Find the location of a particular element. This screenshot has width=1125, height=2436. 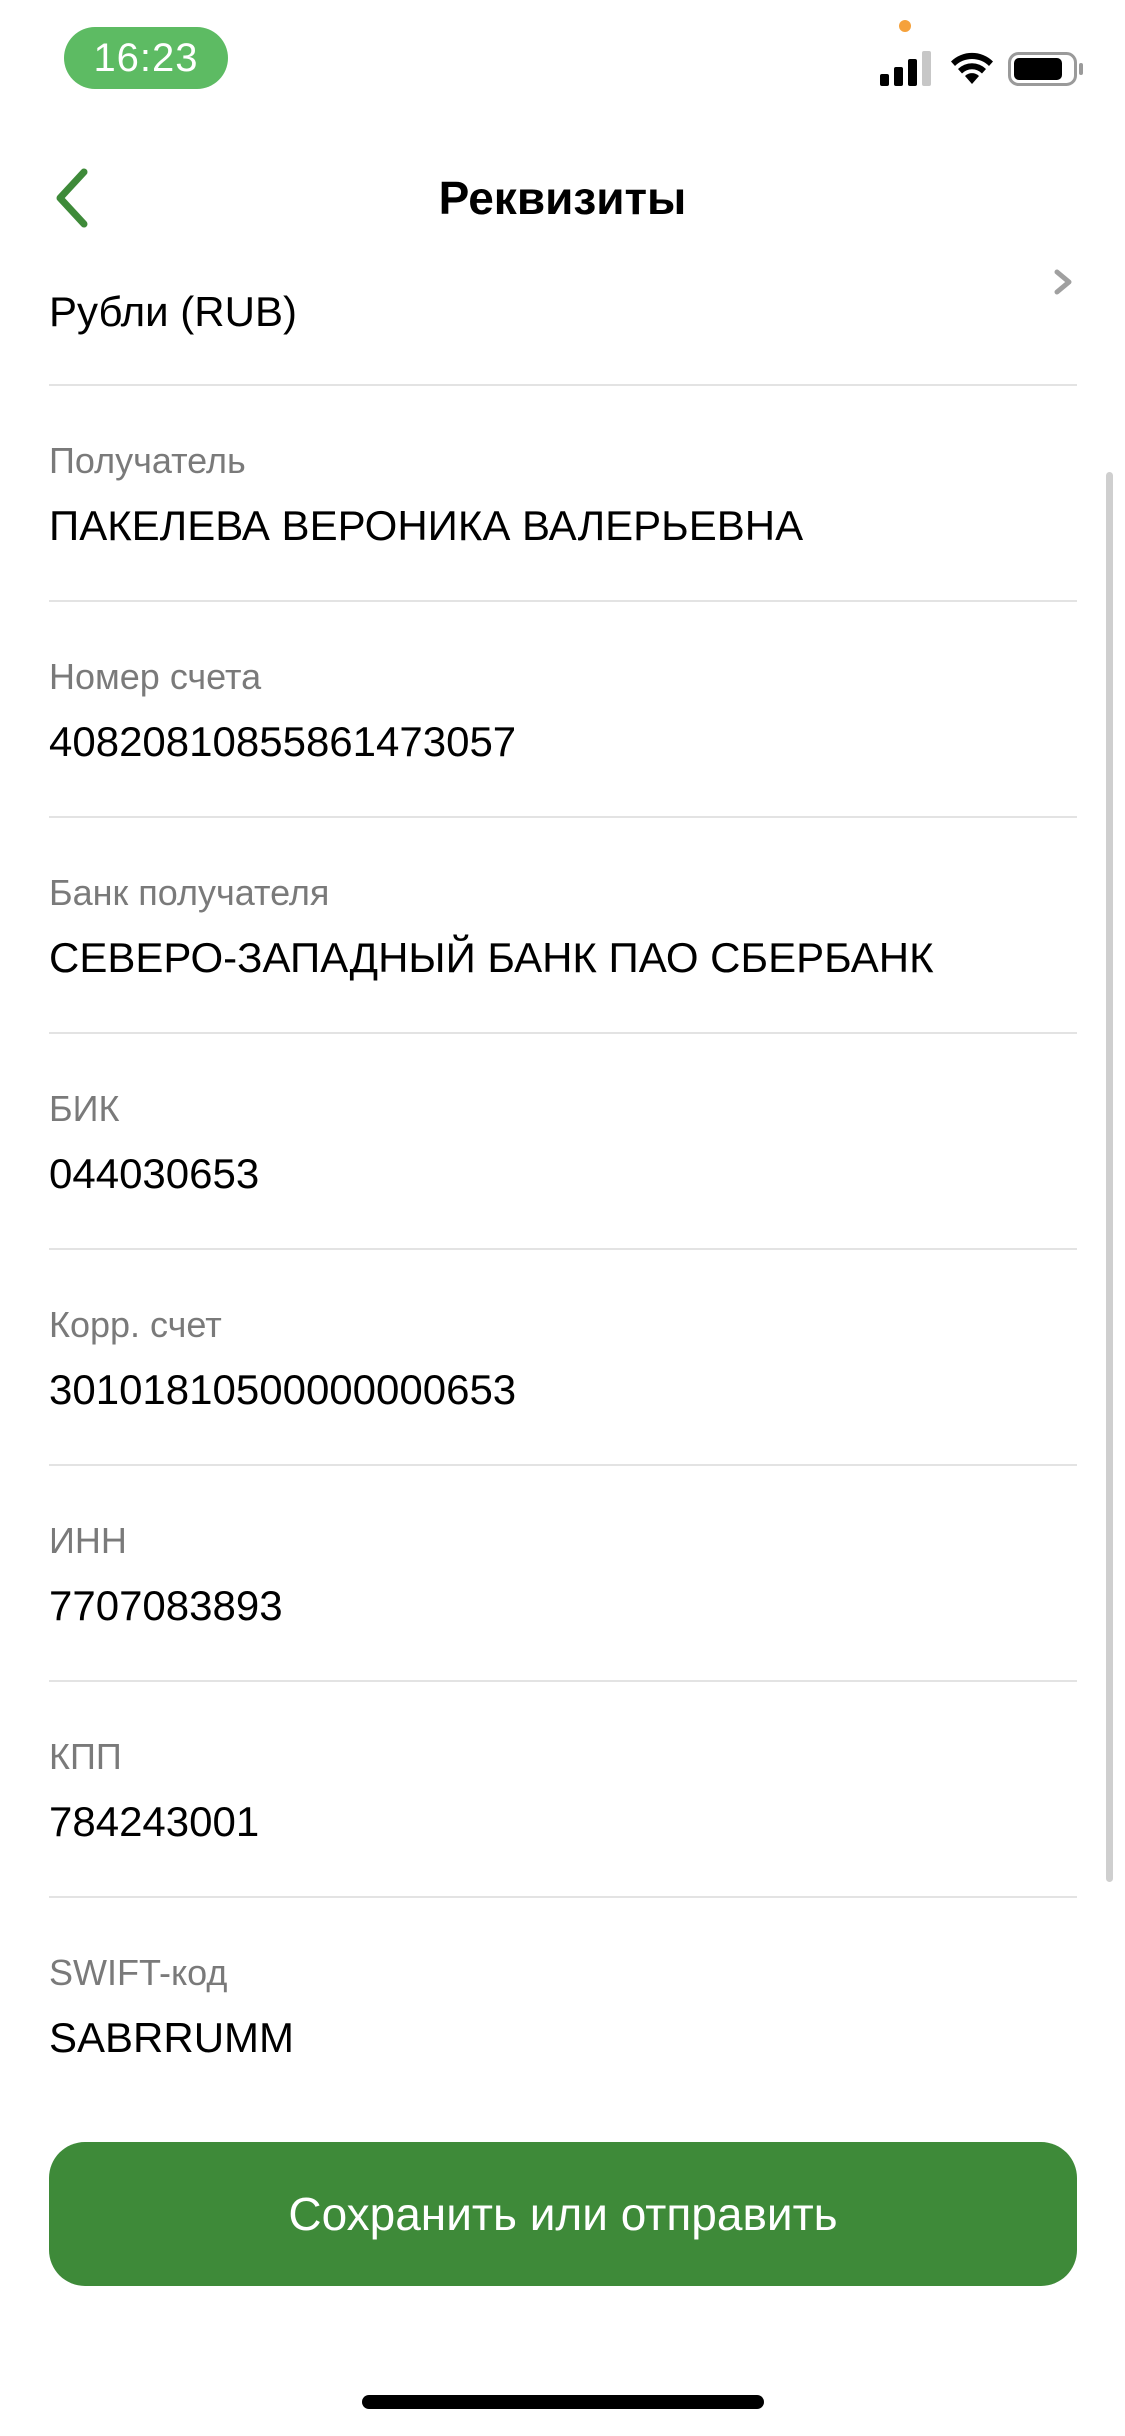

detail-row-kpp: КПП 784243001 is located at coordinates (563, 1790).